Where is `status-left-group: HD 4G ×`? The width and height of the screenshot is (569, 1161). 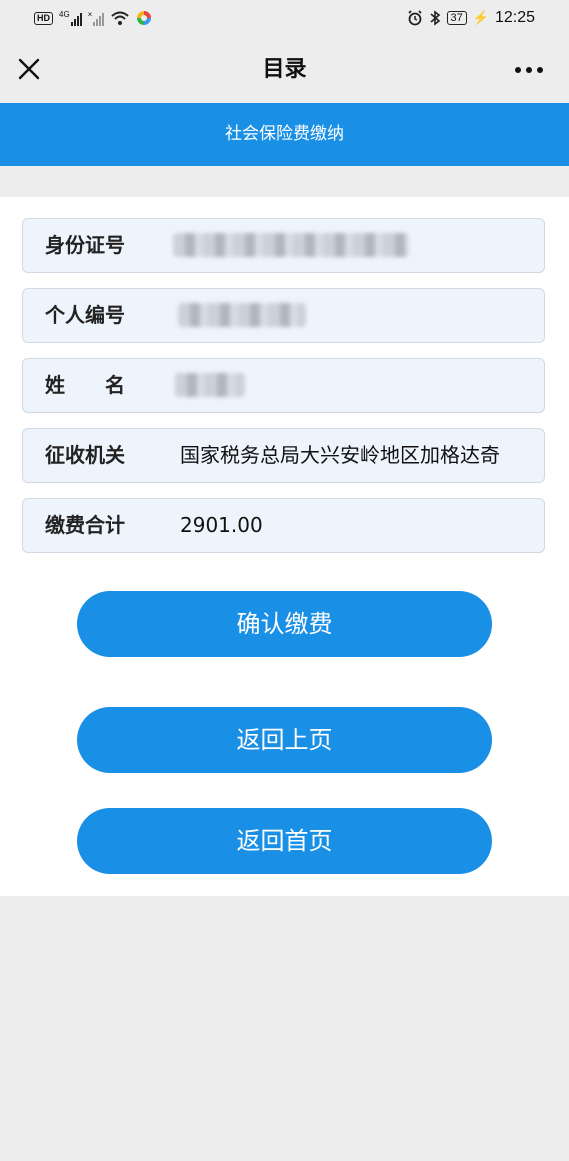 status-left-group: HD 4G × is located at coordinates (93, 18).